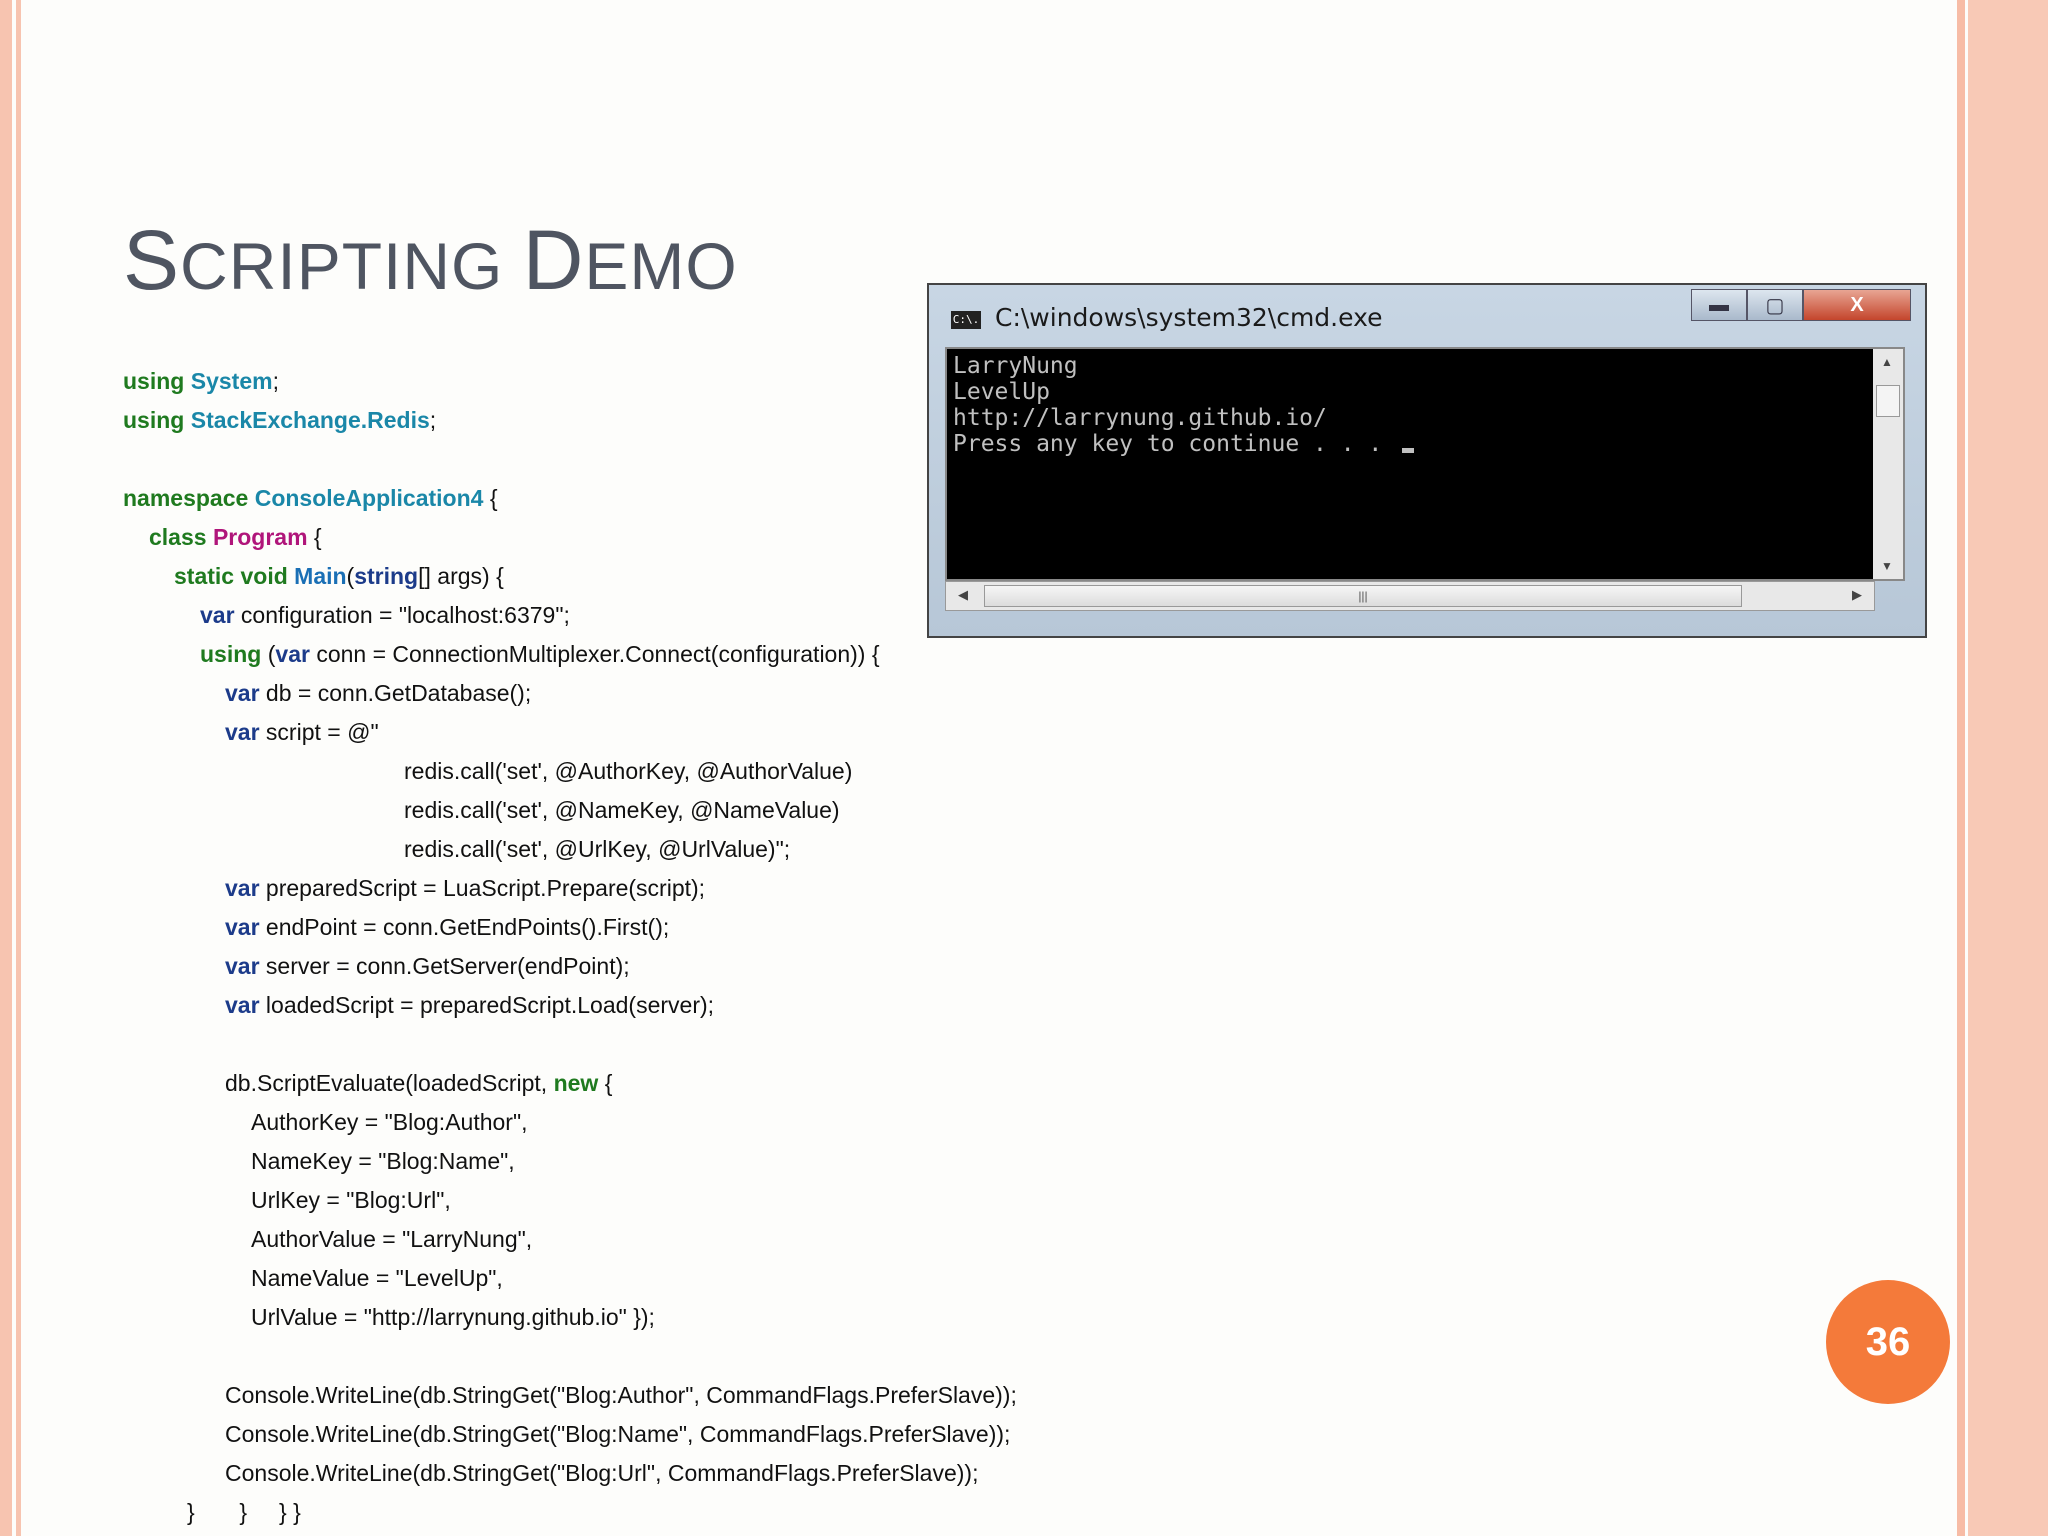 The image size is (2048, 1536). Describe the element at coordinates (1887, 362) in the screenshot. I see `scroll-up-icon: ▲` at that location.